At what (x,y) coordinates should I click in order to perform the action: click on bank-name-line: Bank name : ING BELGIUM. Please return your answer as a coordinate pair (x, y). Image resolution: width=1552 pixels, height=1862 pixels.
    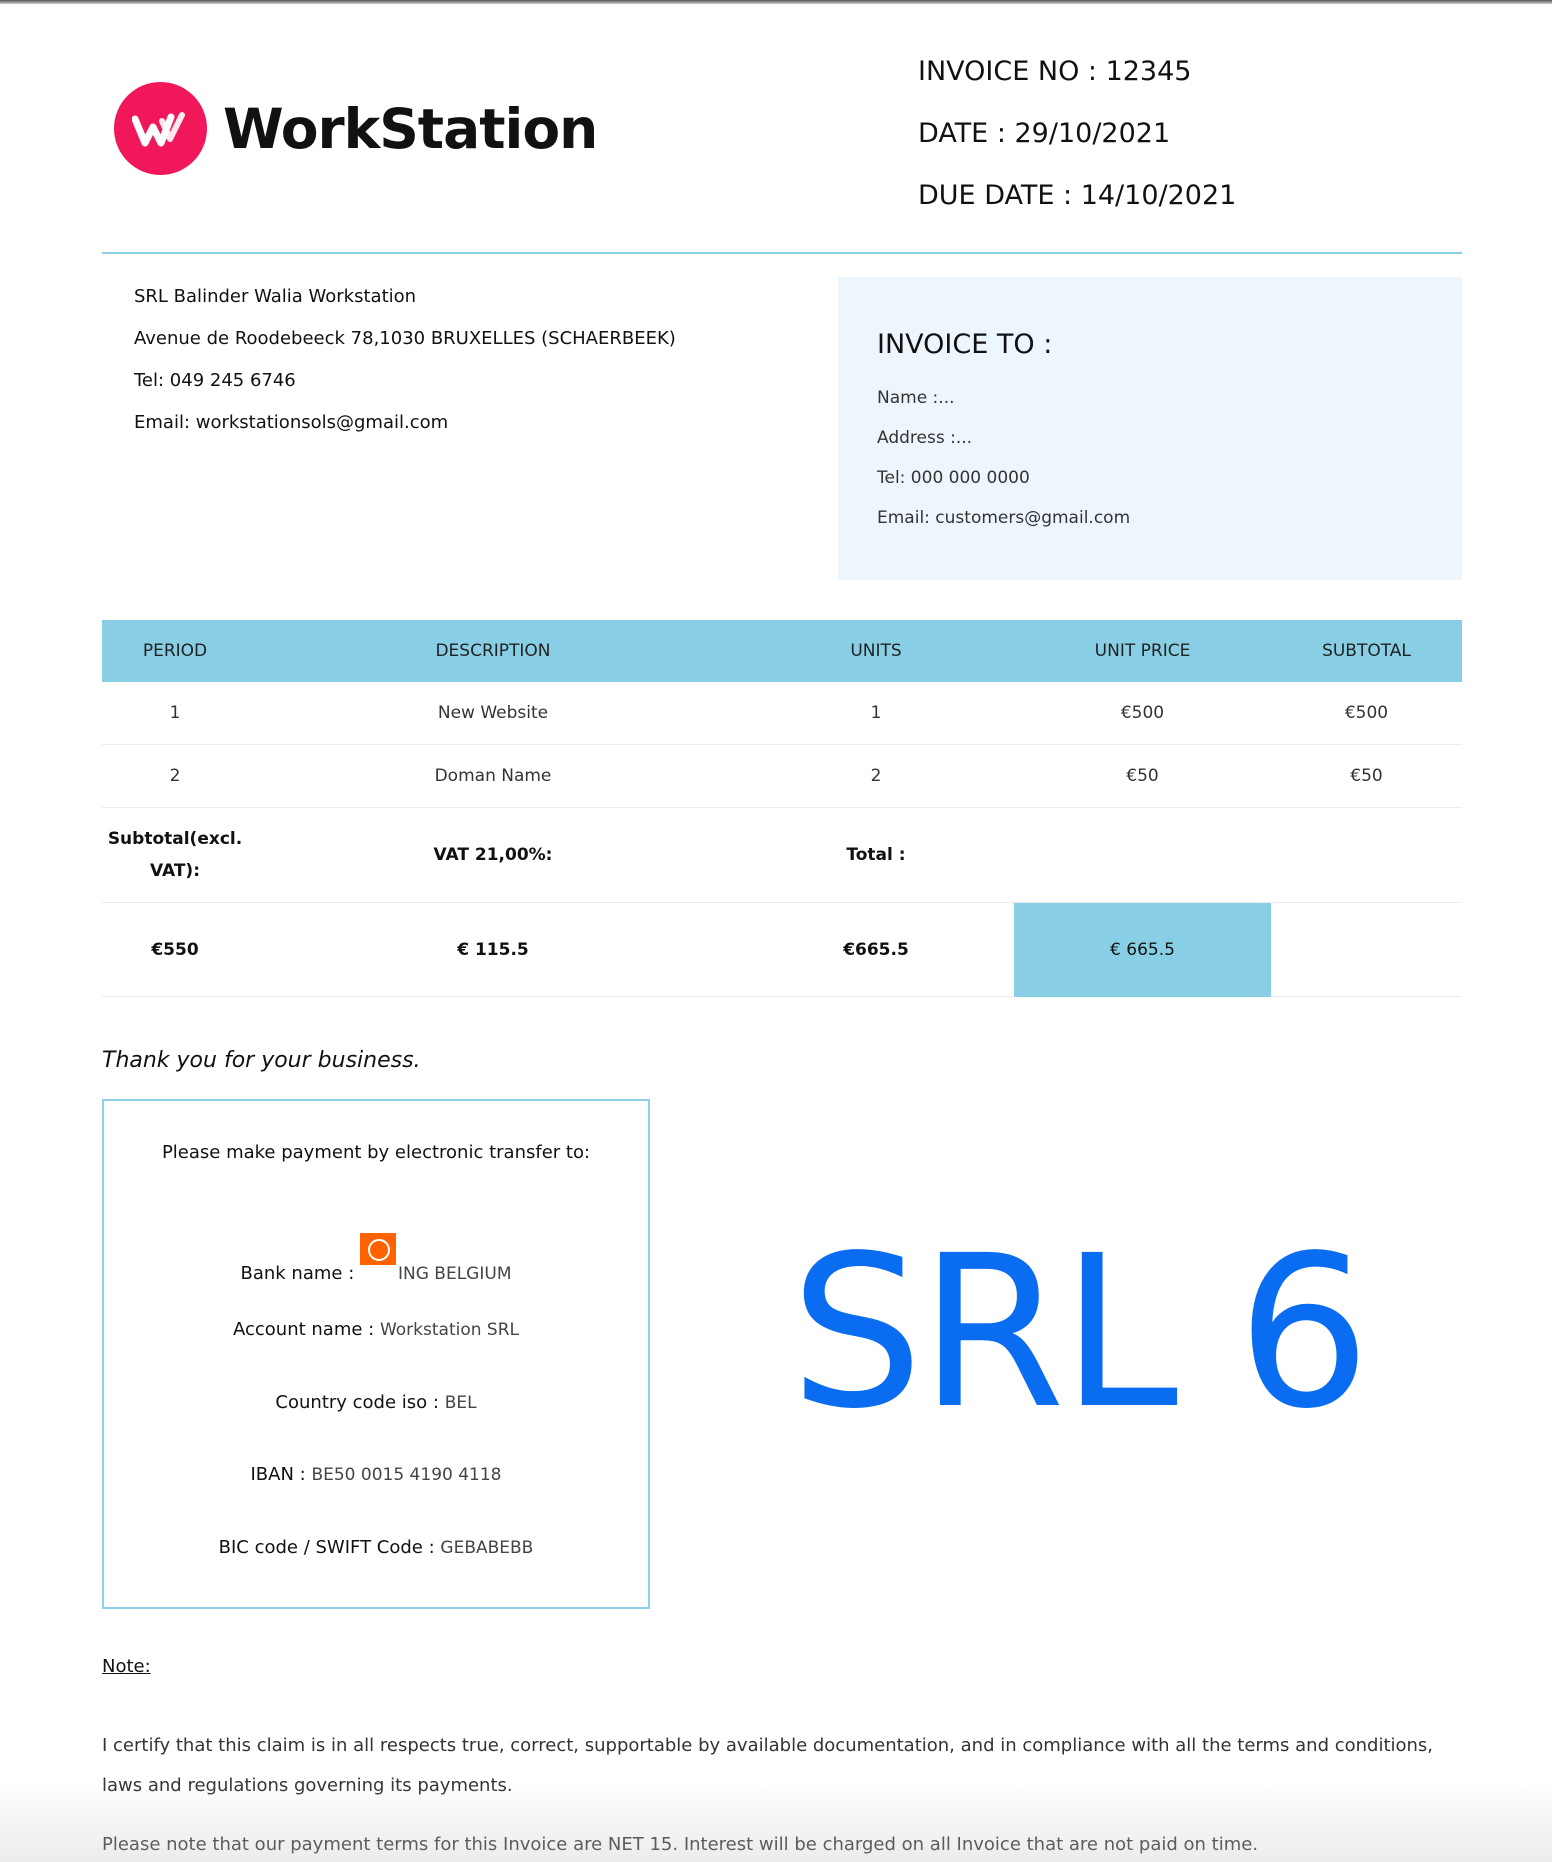
    Looking at the image, I should click on (376, 1258).